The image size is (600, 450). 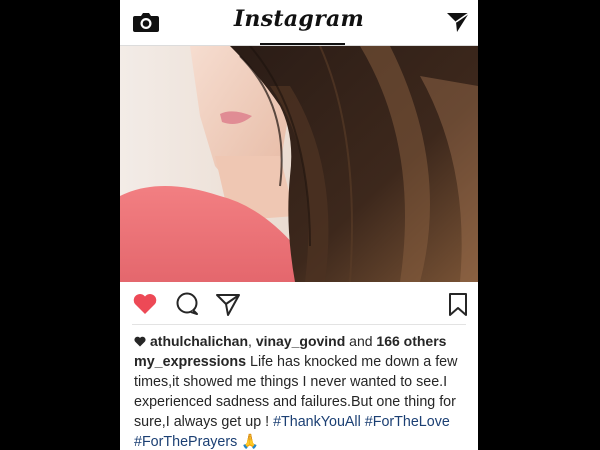 I want to click on praying-hands-emoji: 🙏, so click(x=250, y=442).